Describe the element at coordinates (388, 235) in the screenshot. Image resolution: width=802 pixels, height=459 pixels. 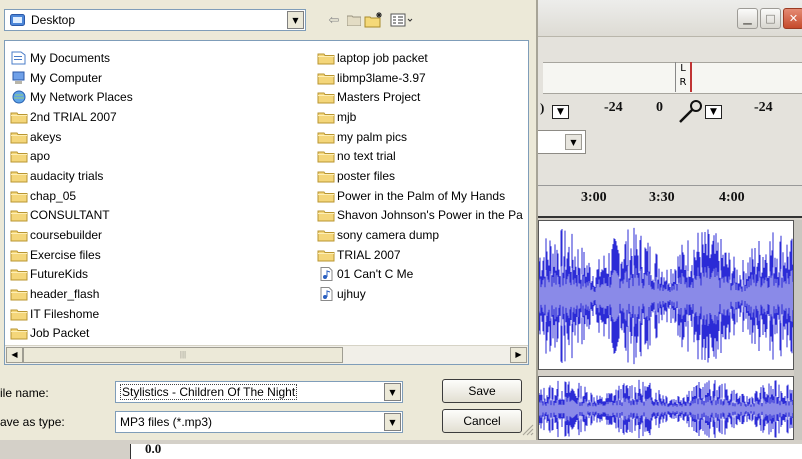
I see `file-list-item-label: sony camera dump` at that location.